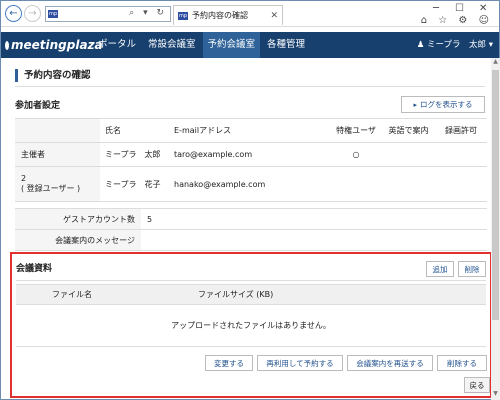 This screenshot has width=500, height=400. Describe the element at coordinates (57, 154) in the screenshot. I see `participant-role: 主催者` at that location.